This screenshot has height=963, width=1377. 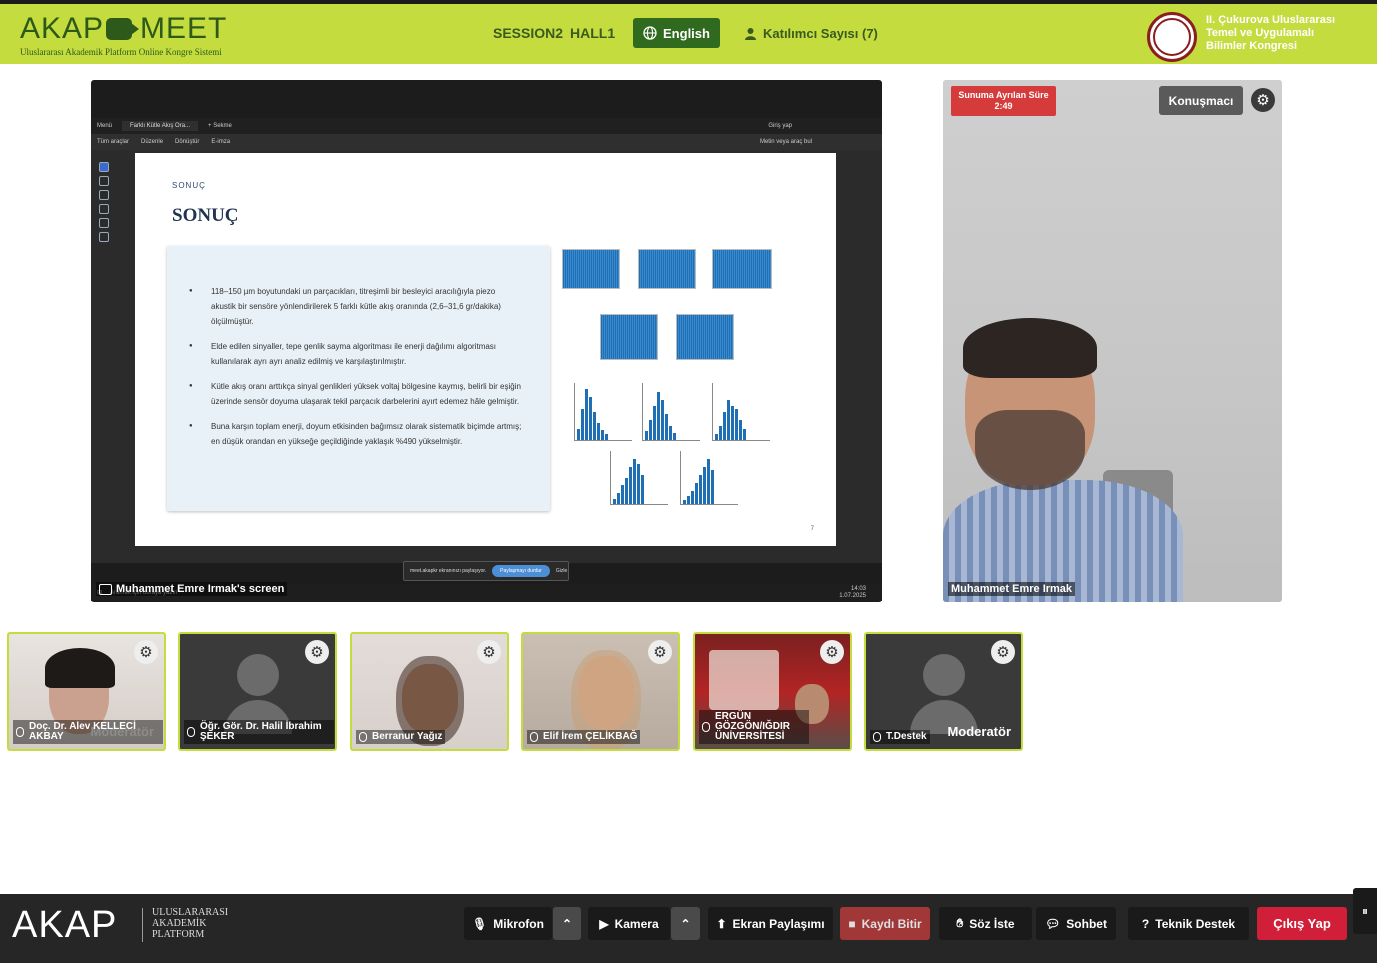 What do you see at coordinates (178, 934) in the screenshot?
I see `footer-sub-line: PLATFORM` at bounding box center [178, 934].